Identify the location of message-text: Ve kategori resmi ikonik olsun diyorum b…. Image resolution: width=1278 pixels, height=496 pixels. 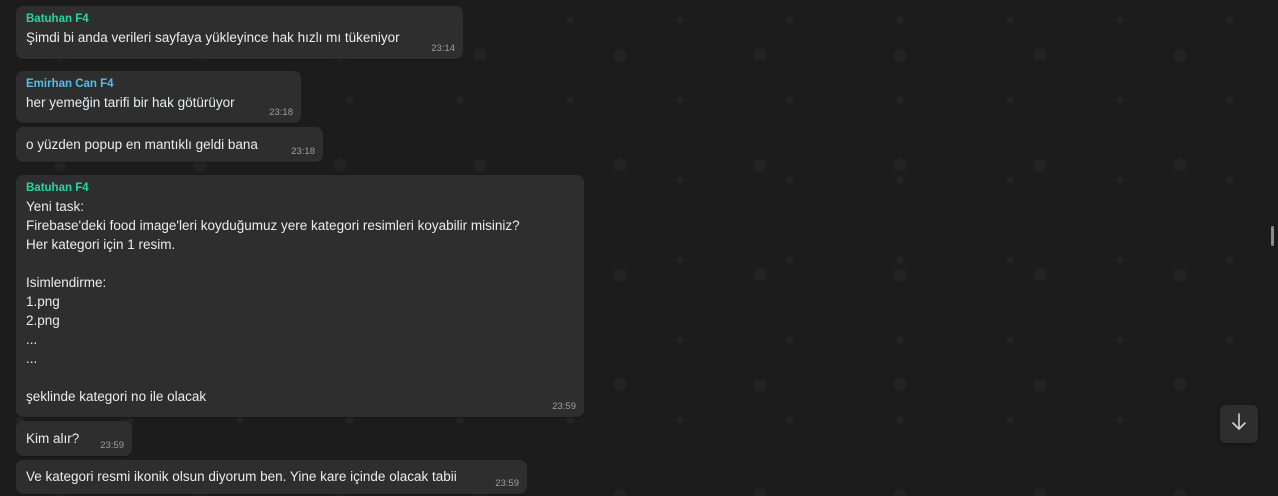
(241, 476).